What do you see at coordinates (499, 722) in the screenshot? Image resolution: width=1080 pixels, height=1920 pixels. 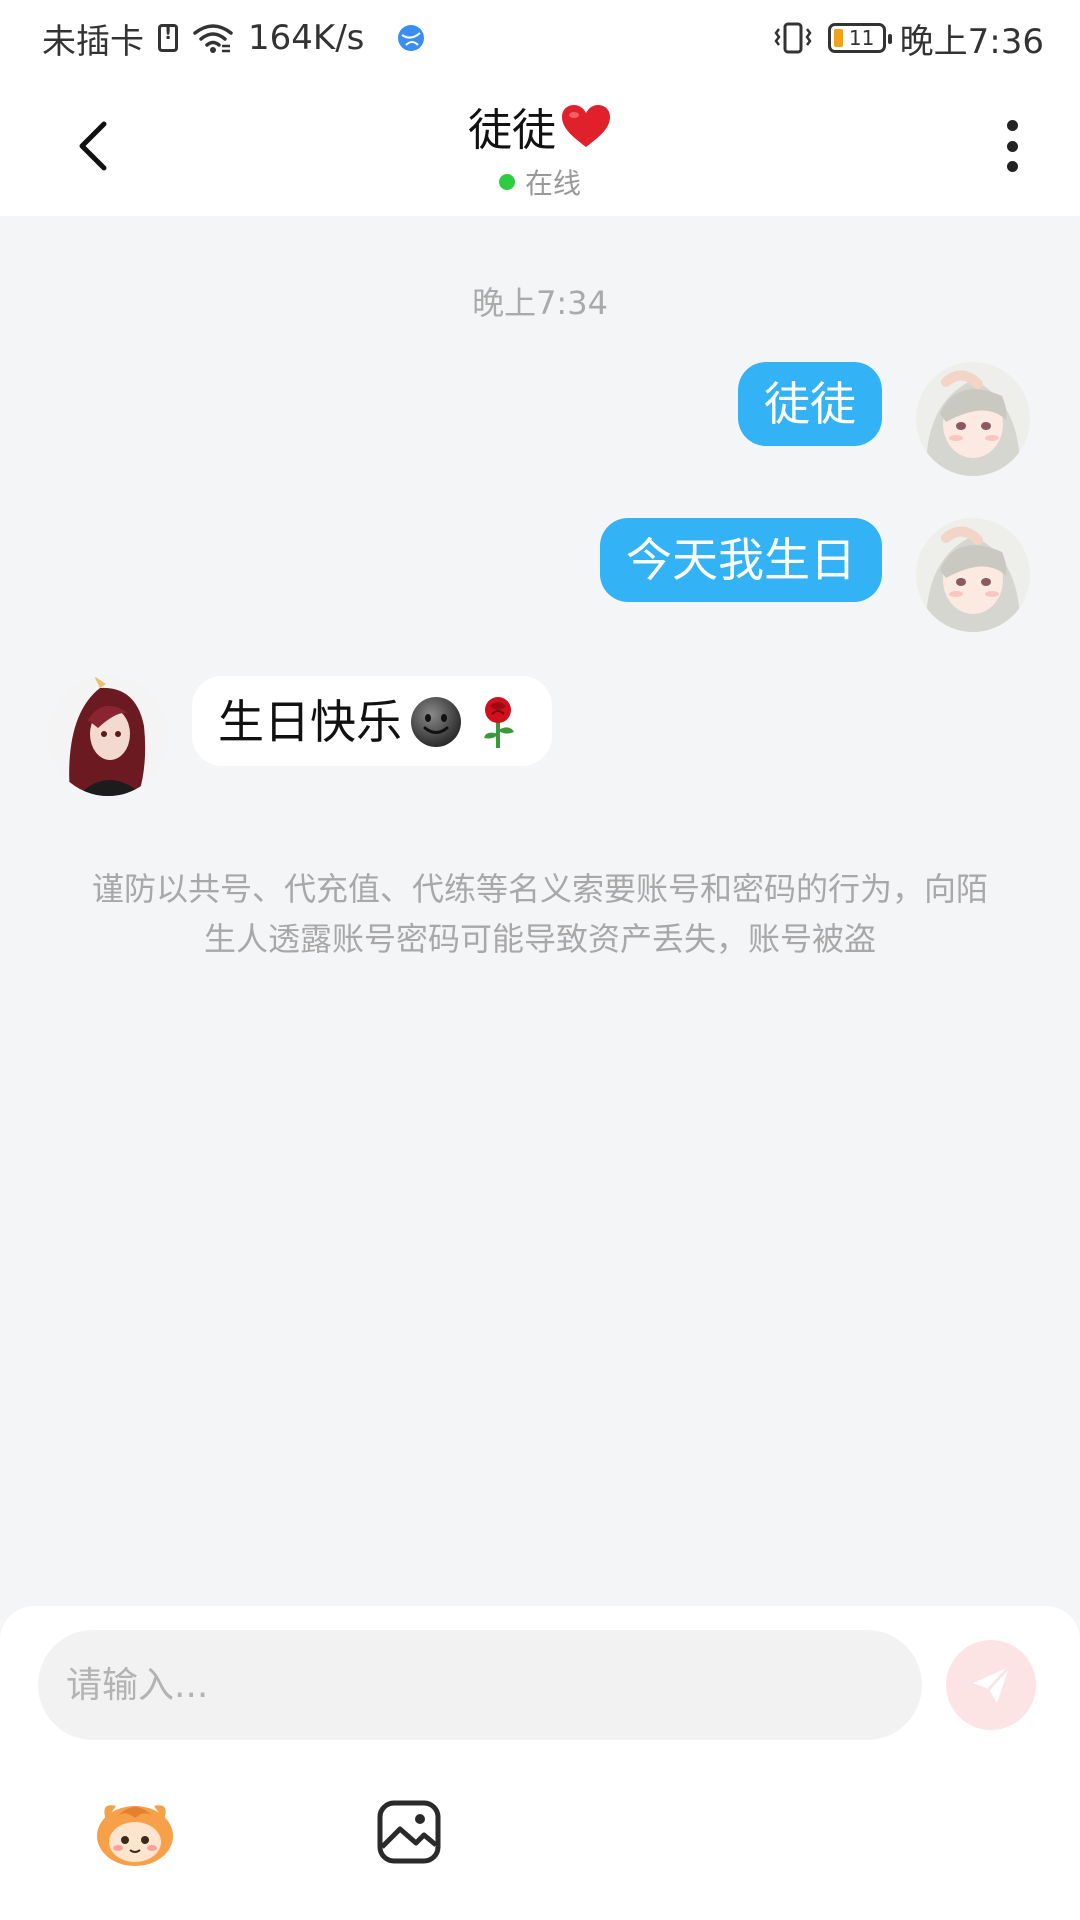 I see `rose-icon` at bounding box center [499, 722].